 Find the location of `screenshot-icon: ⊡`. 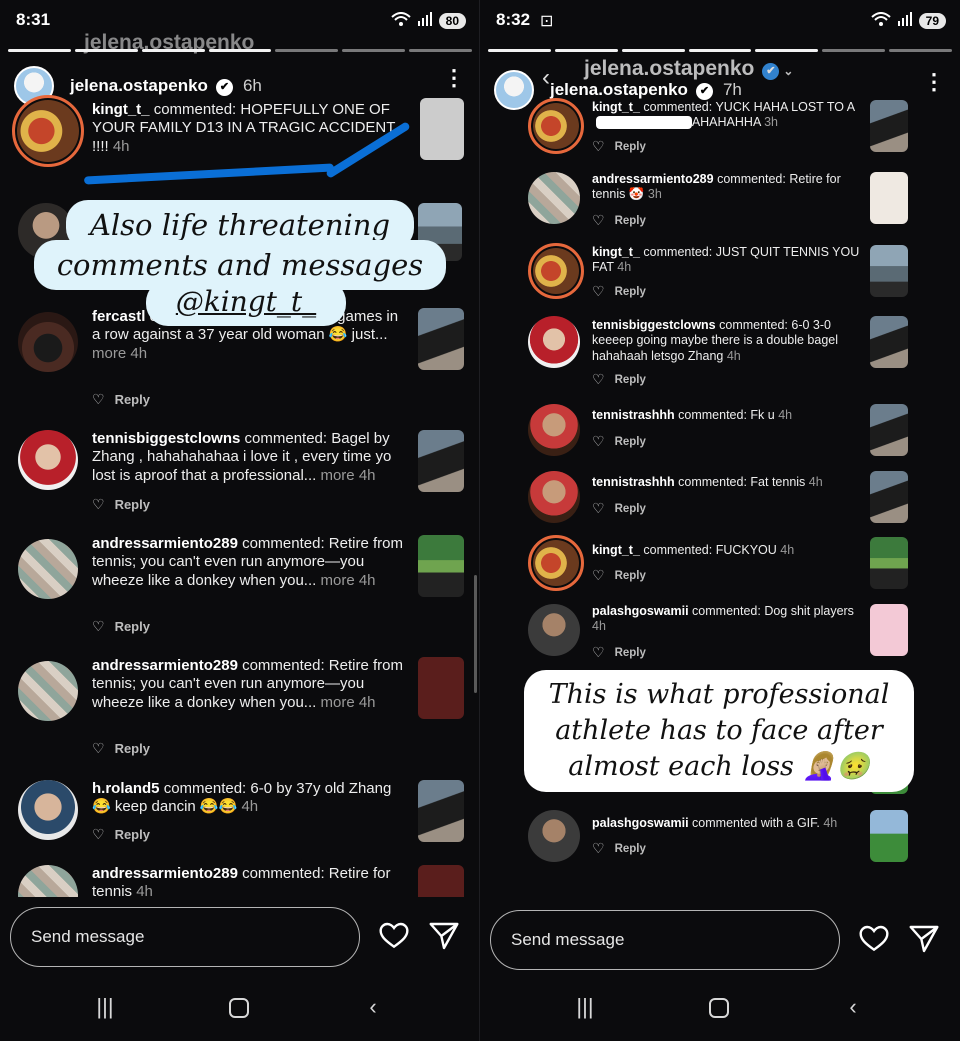

screenshot-icon: ⊡ is located at coordinates (547, 21).